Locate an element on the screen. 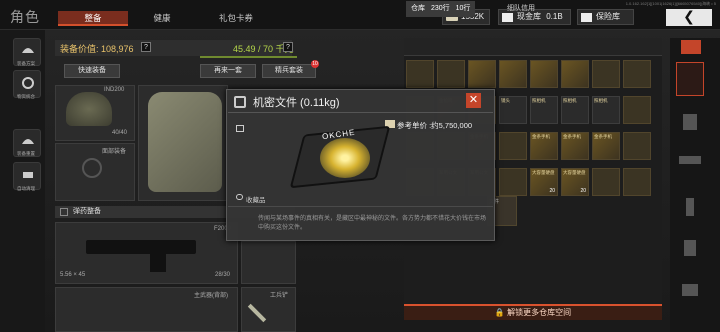 The width and height of the screenshot is (720, 332). dialog-title: 机密文件 (0.11kg) is located at coordinates (296, 103).